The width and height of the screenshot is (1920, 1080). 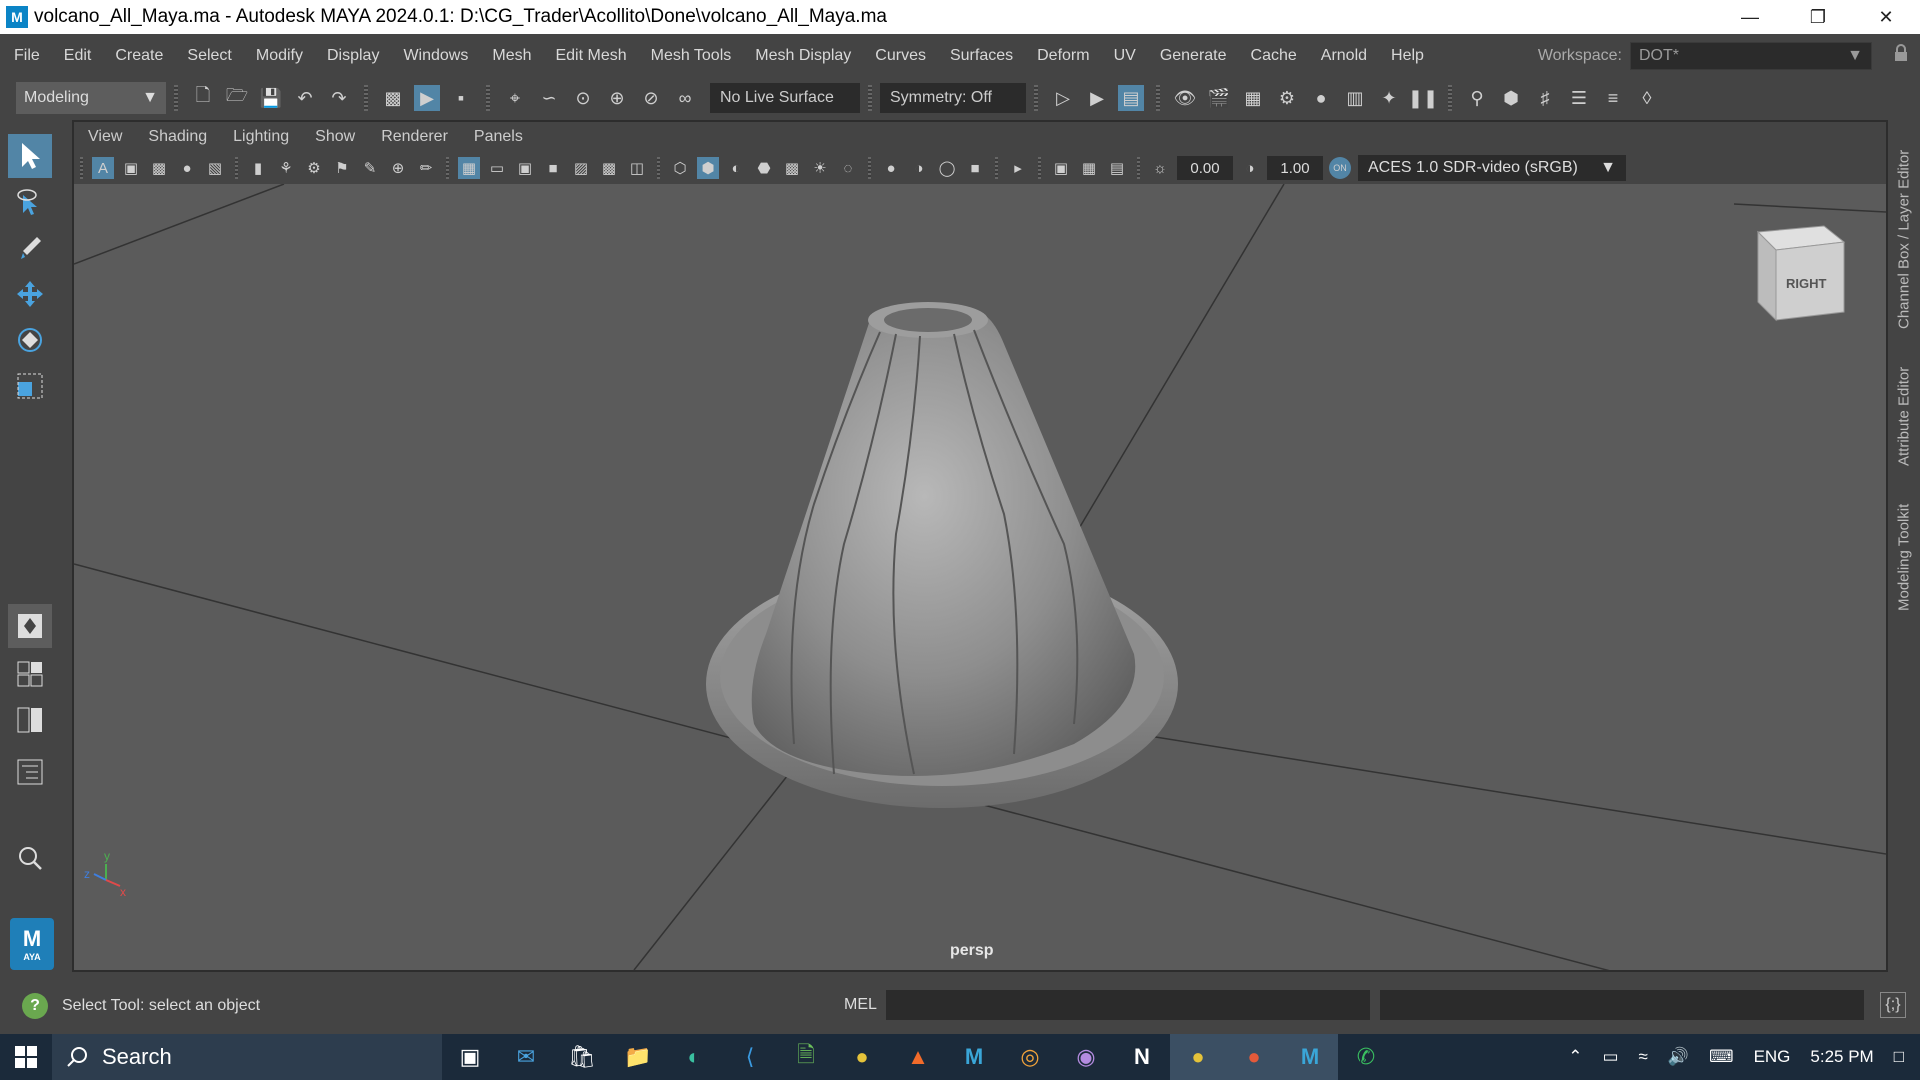 What do you see at coordinates (30, 858) in the screenshot?
I see `search-icon` at bounding box center [30, 858].